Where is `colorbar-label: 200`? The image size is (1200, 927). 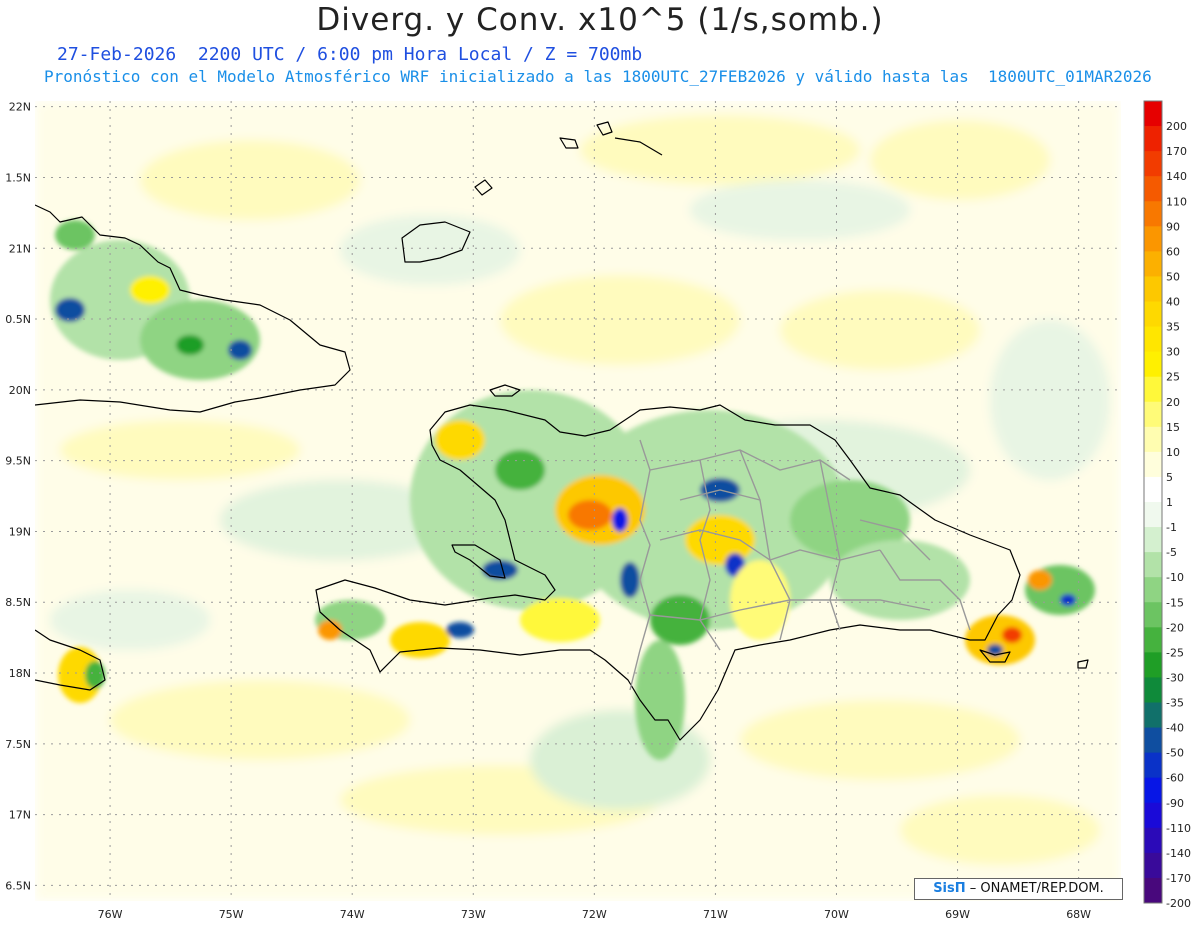
colorbar-label: 200 is located at coordinates (1176, 126).